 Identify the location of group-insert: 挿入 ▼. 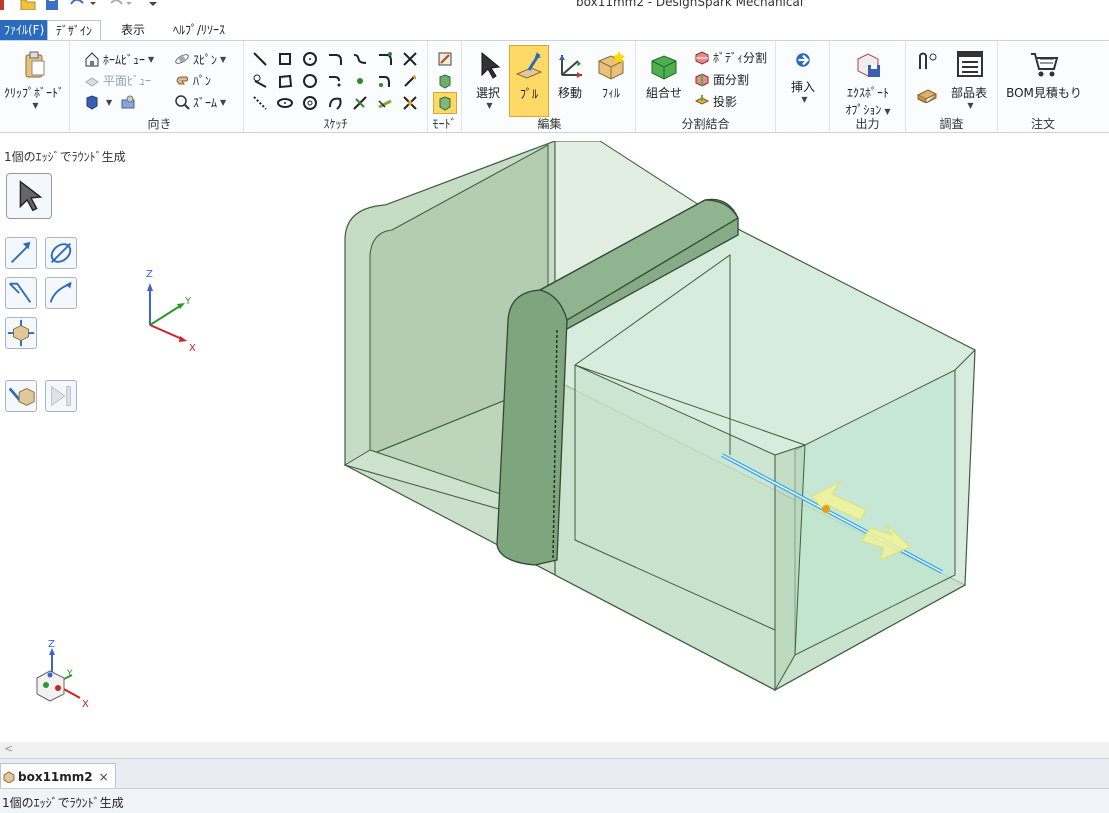
(803, 87).